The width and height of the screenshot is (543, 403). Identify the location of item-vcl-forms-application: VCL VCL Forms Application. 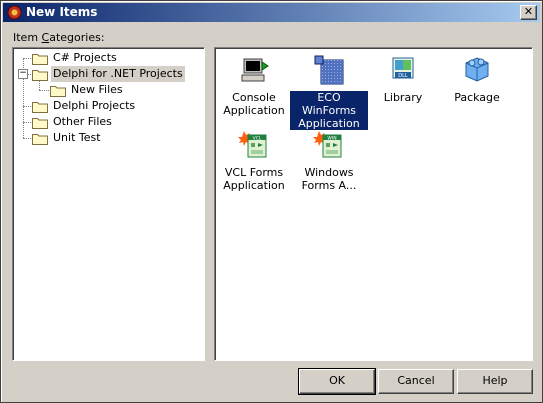
(254, 160).